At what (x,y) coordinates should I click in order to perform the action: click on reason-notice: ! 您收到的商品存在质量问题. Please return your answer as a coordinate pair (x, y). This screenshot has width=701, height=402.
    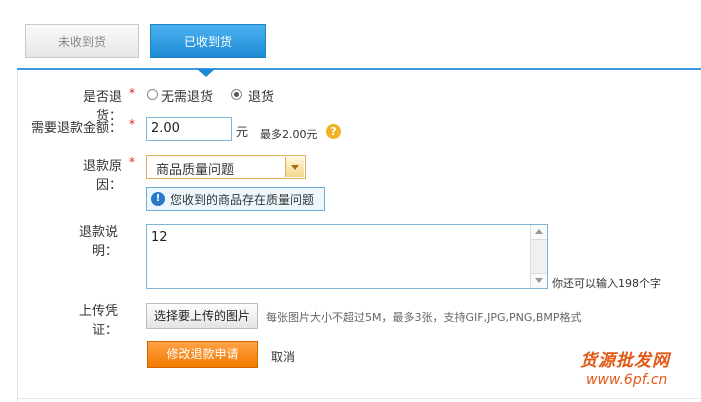
    Looking at the image, I should click on (235, 199).